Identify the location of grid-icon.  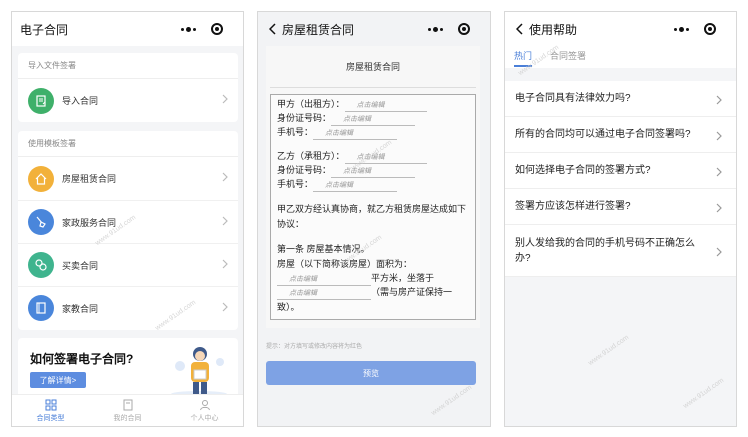
(50, 404).